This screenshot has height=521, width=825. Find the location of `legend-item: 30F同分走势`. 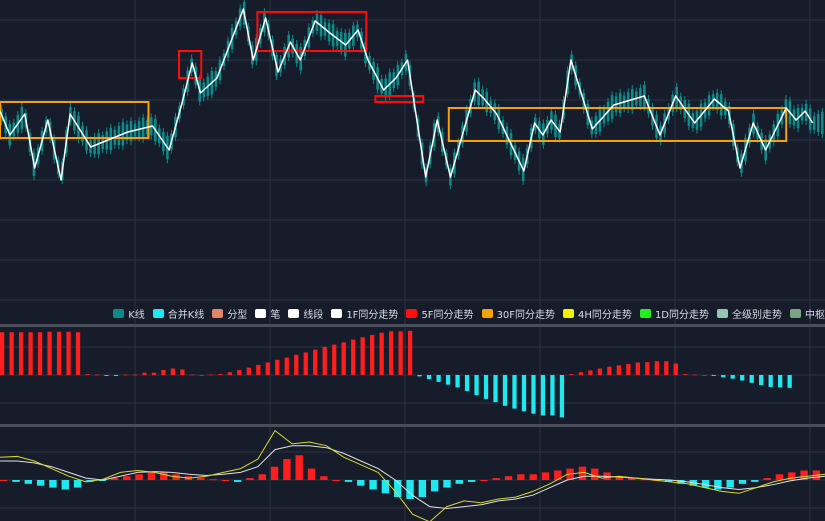

legend-item: 30F同分走势 is located at coordinates (518, 313).